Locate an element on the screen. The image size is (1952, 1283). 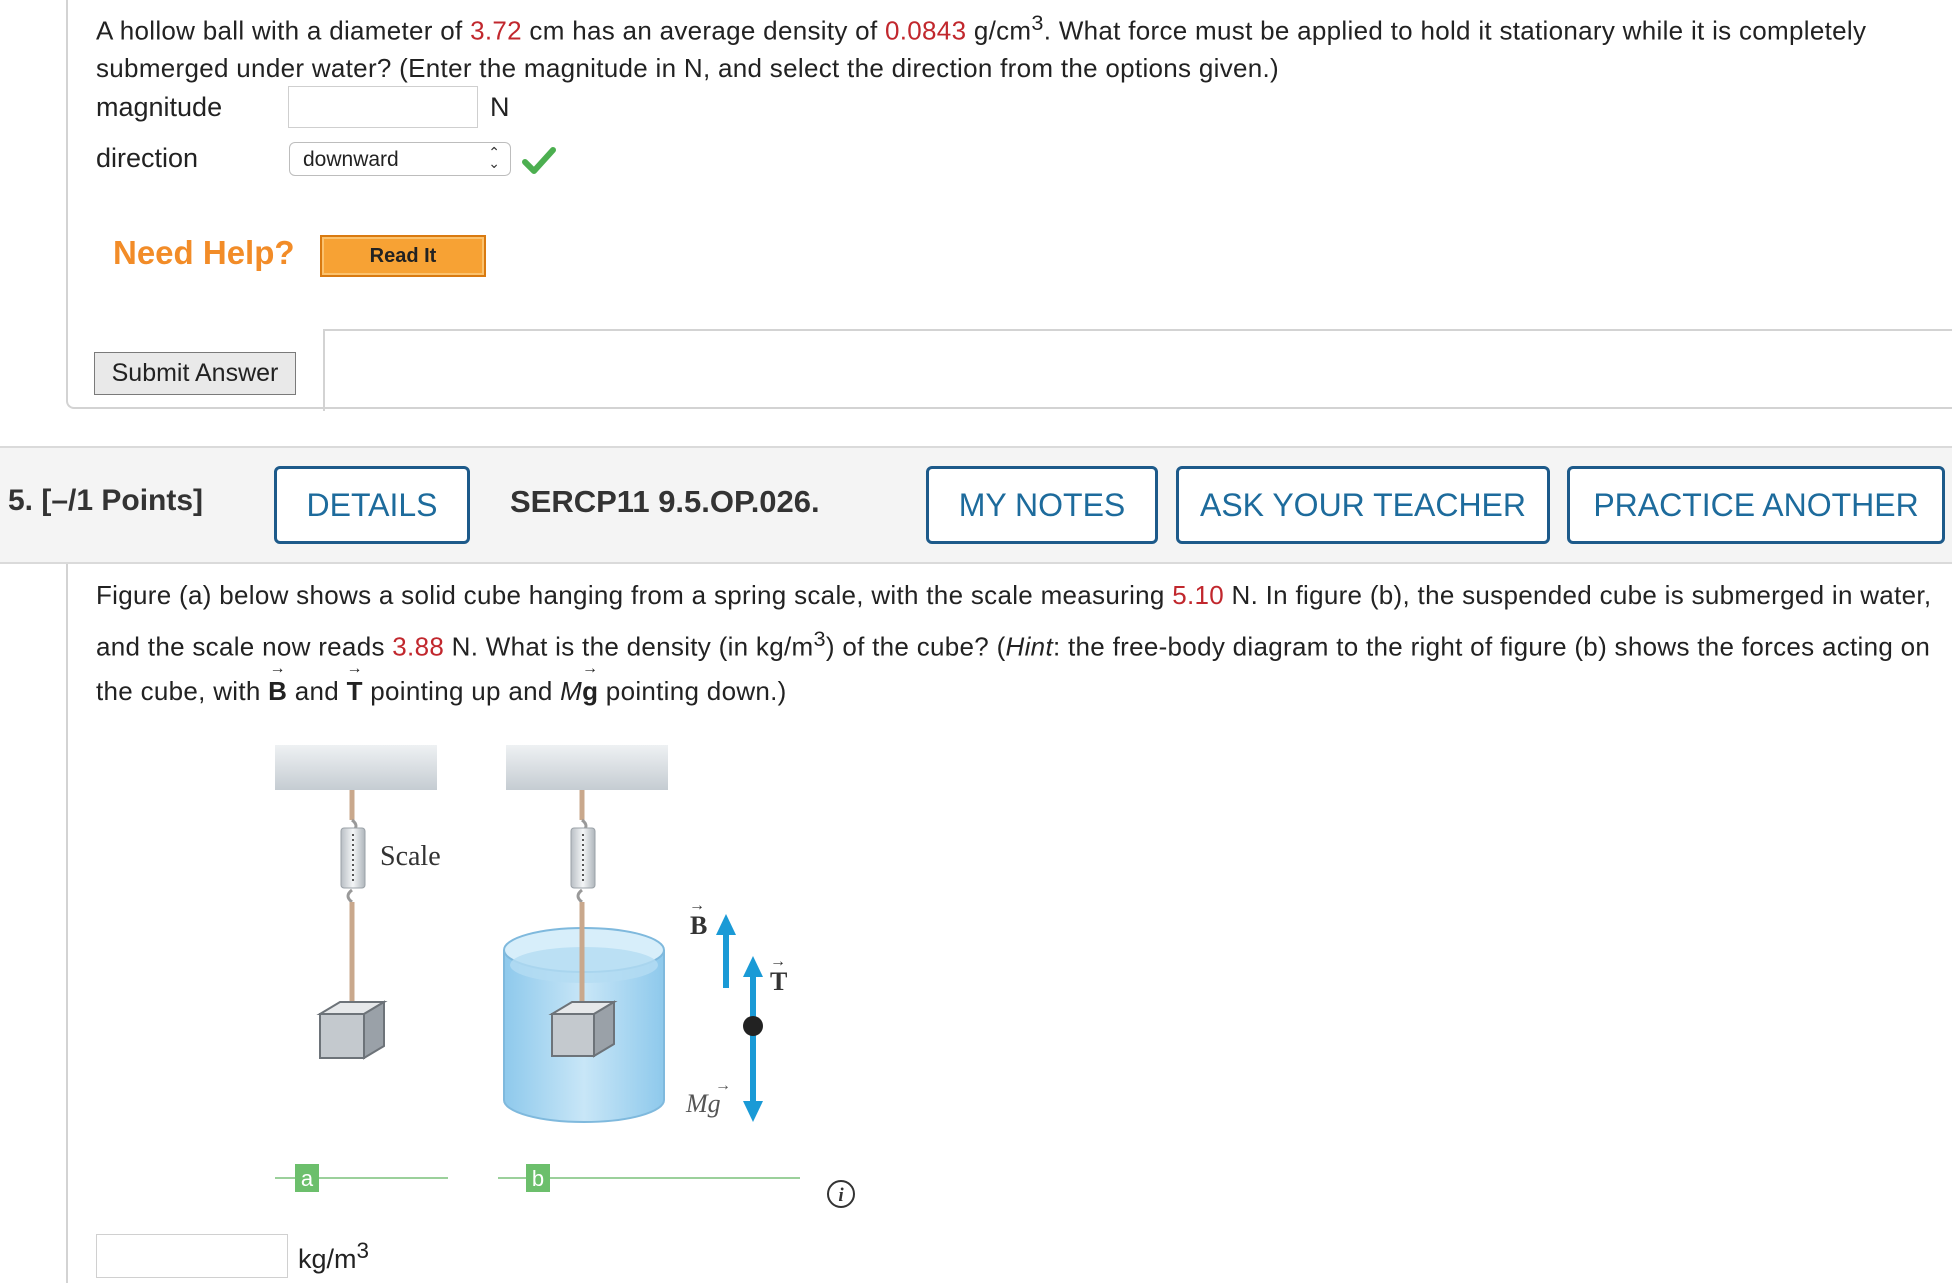
feedback-panel is located at coordinates (1137, 370).